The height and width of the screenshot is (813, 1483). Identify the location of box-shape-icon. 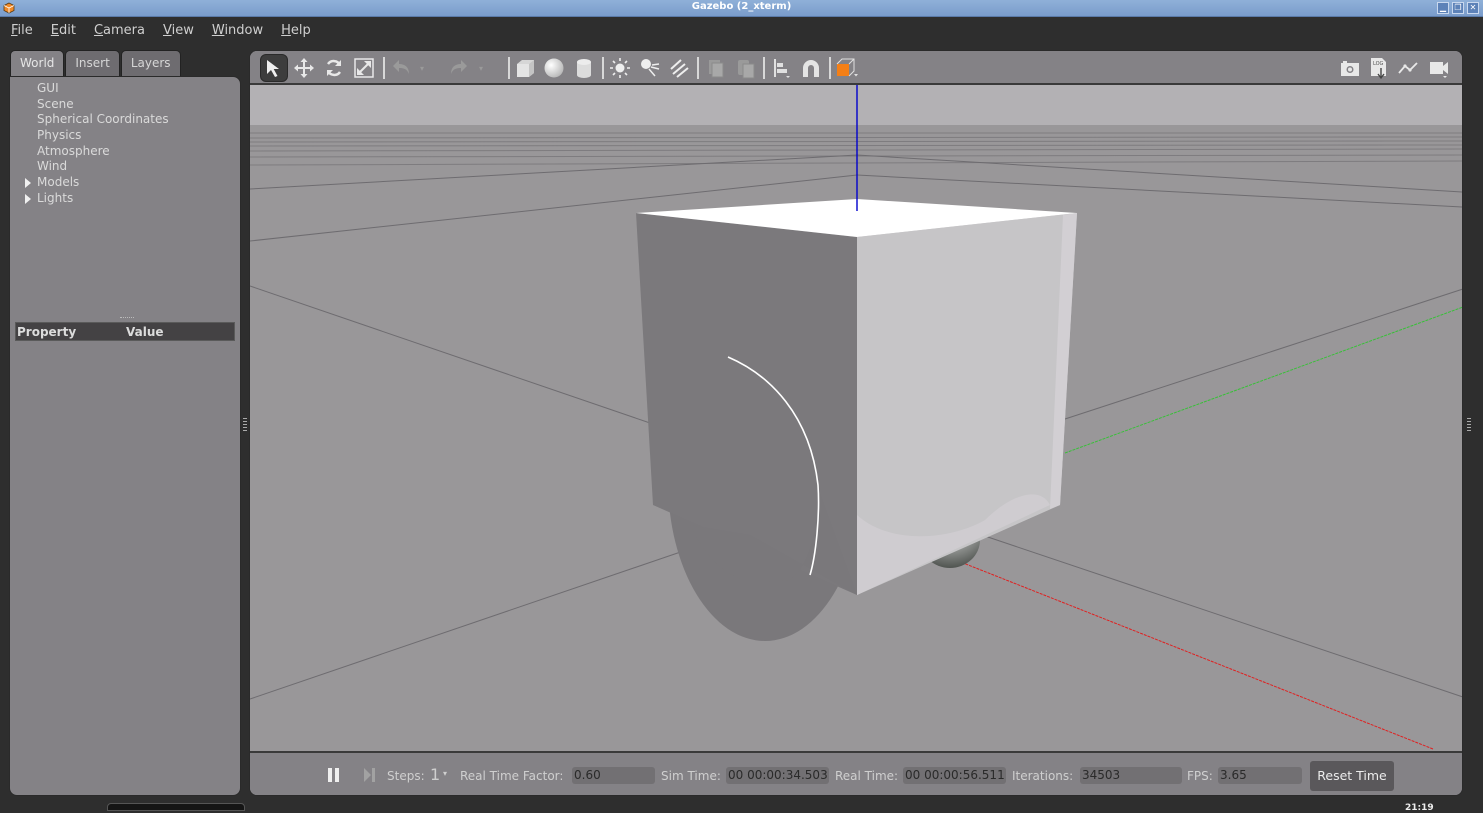
(525, 68).